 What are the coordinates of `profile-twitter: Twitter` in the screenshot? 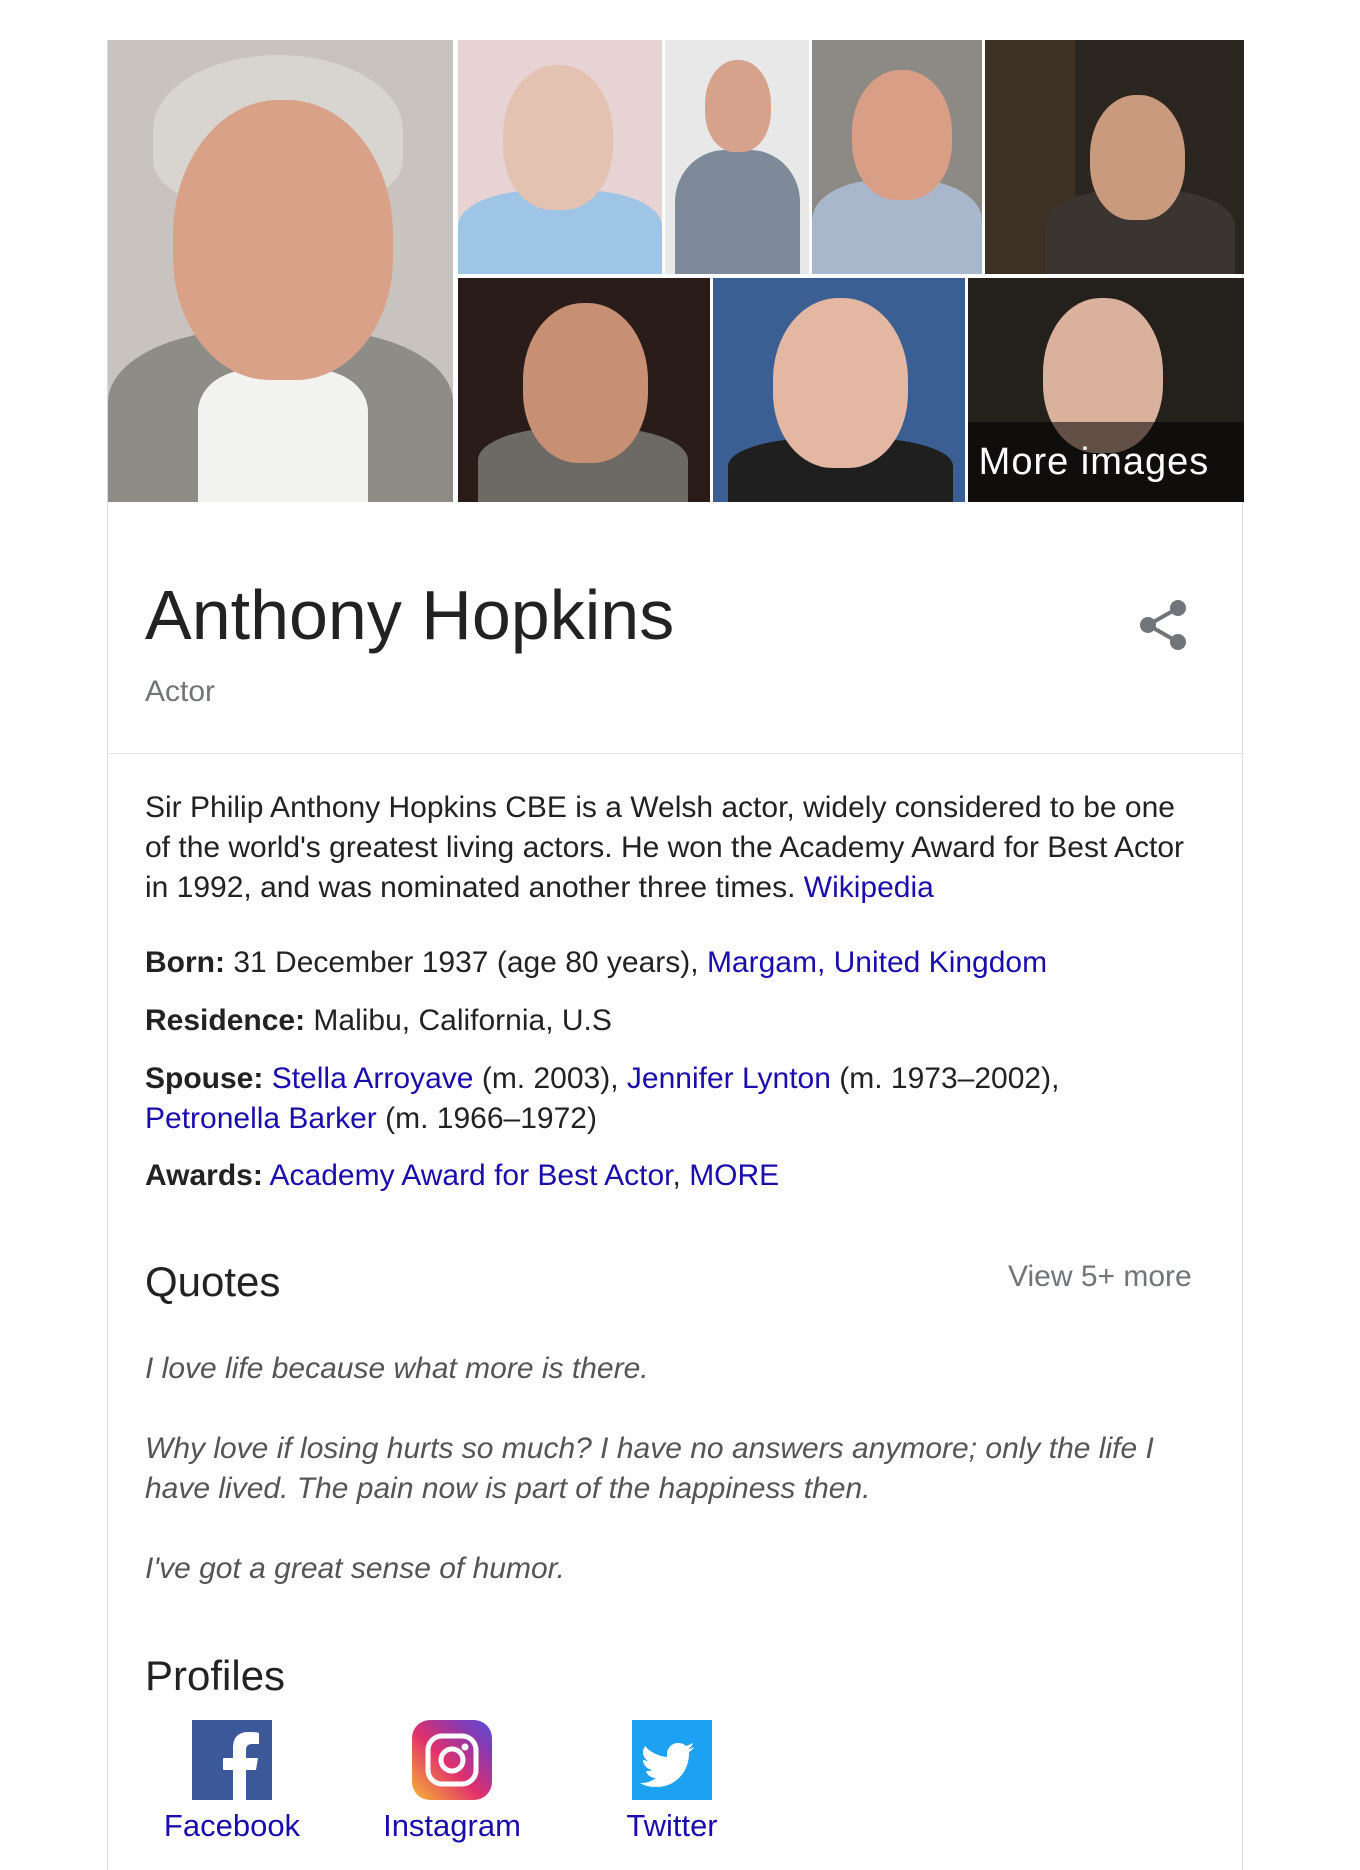 It's located at (672, 1782).